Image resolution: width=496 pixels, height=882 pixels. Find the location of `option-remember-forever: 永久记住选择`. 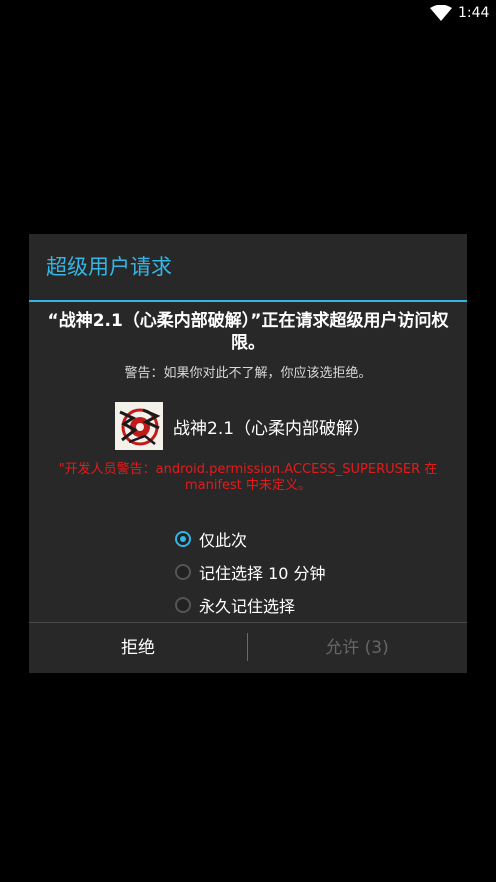

option-remember-forever: 永久记住选择 is located at coordinates (250, 604).